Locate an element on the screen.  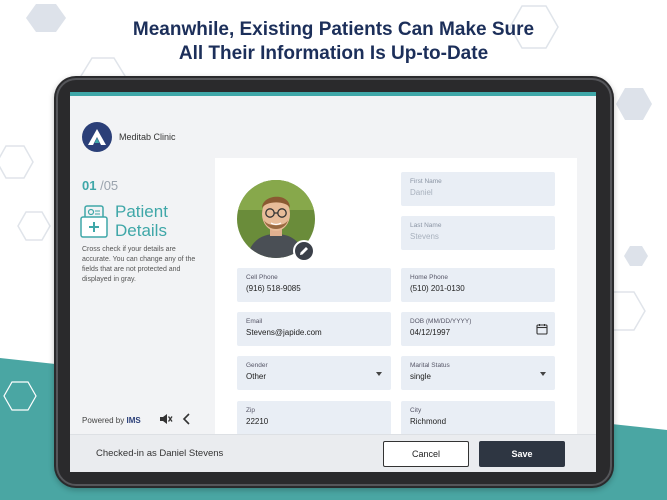
powered-by-label: Powered by is located at coordinates (103, 420).